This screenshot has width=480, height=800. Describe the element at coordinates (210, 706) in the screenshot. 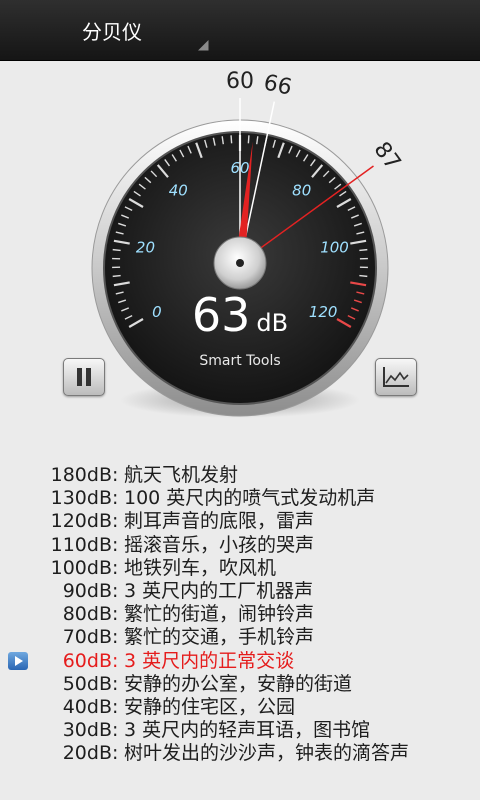

I see `list-item-description: 安静的住宅区，公园` at that location.